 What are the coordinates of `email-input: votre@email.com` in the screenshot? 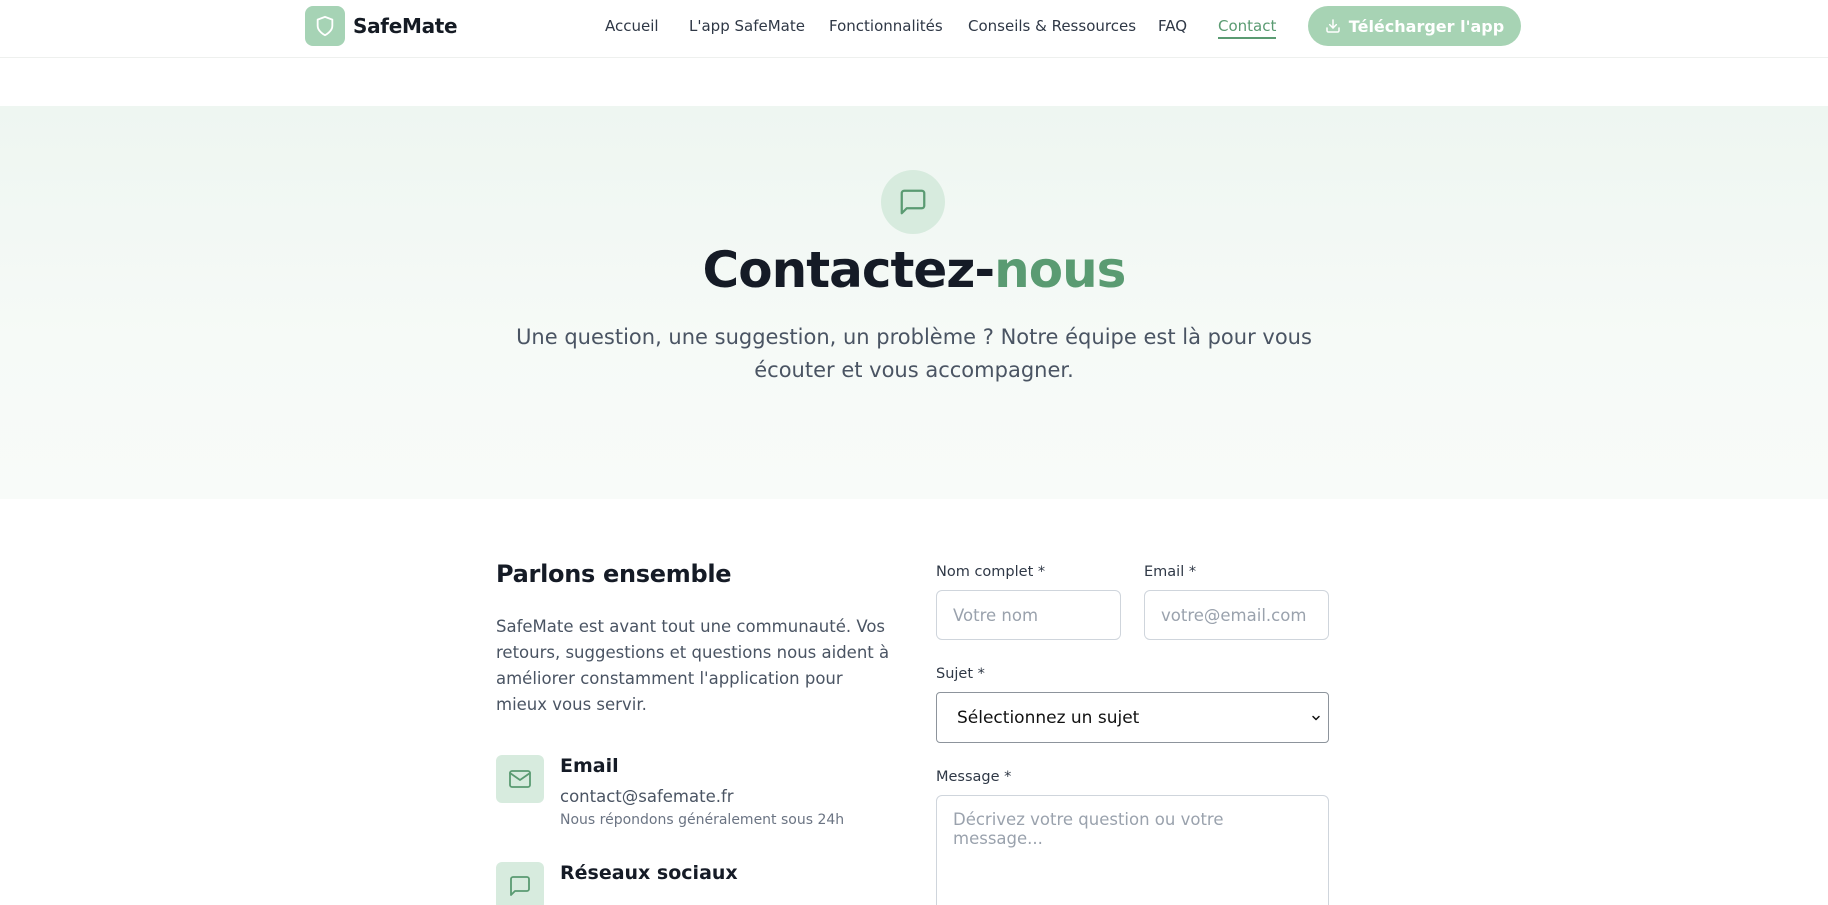 It's located at (1236, 615).